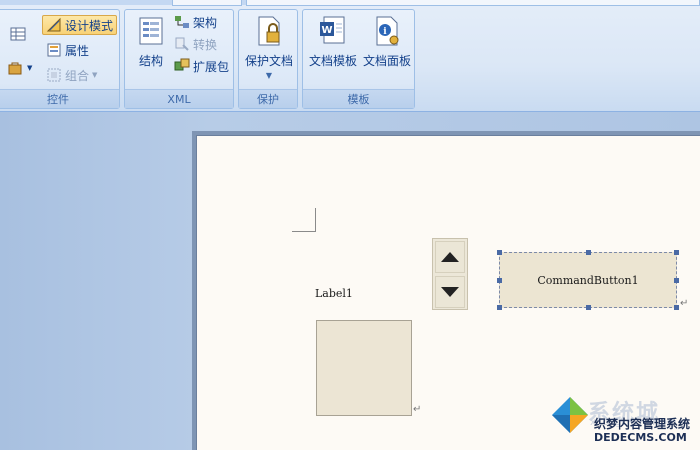 The height and width of the screenshot is (450, 700). Describe the element at coordinates (205, 22) in the screenshot. I see `schema-label: 架构` at that location.